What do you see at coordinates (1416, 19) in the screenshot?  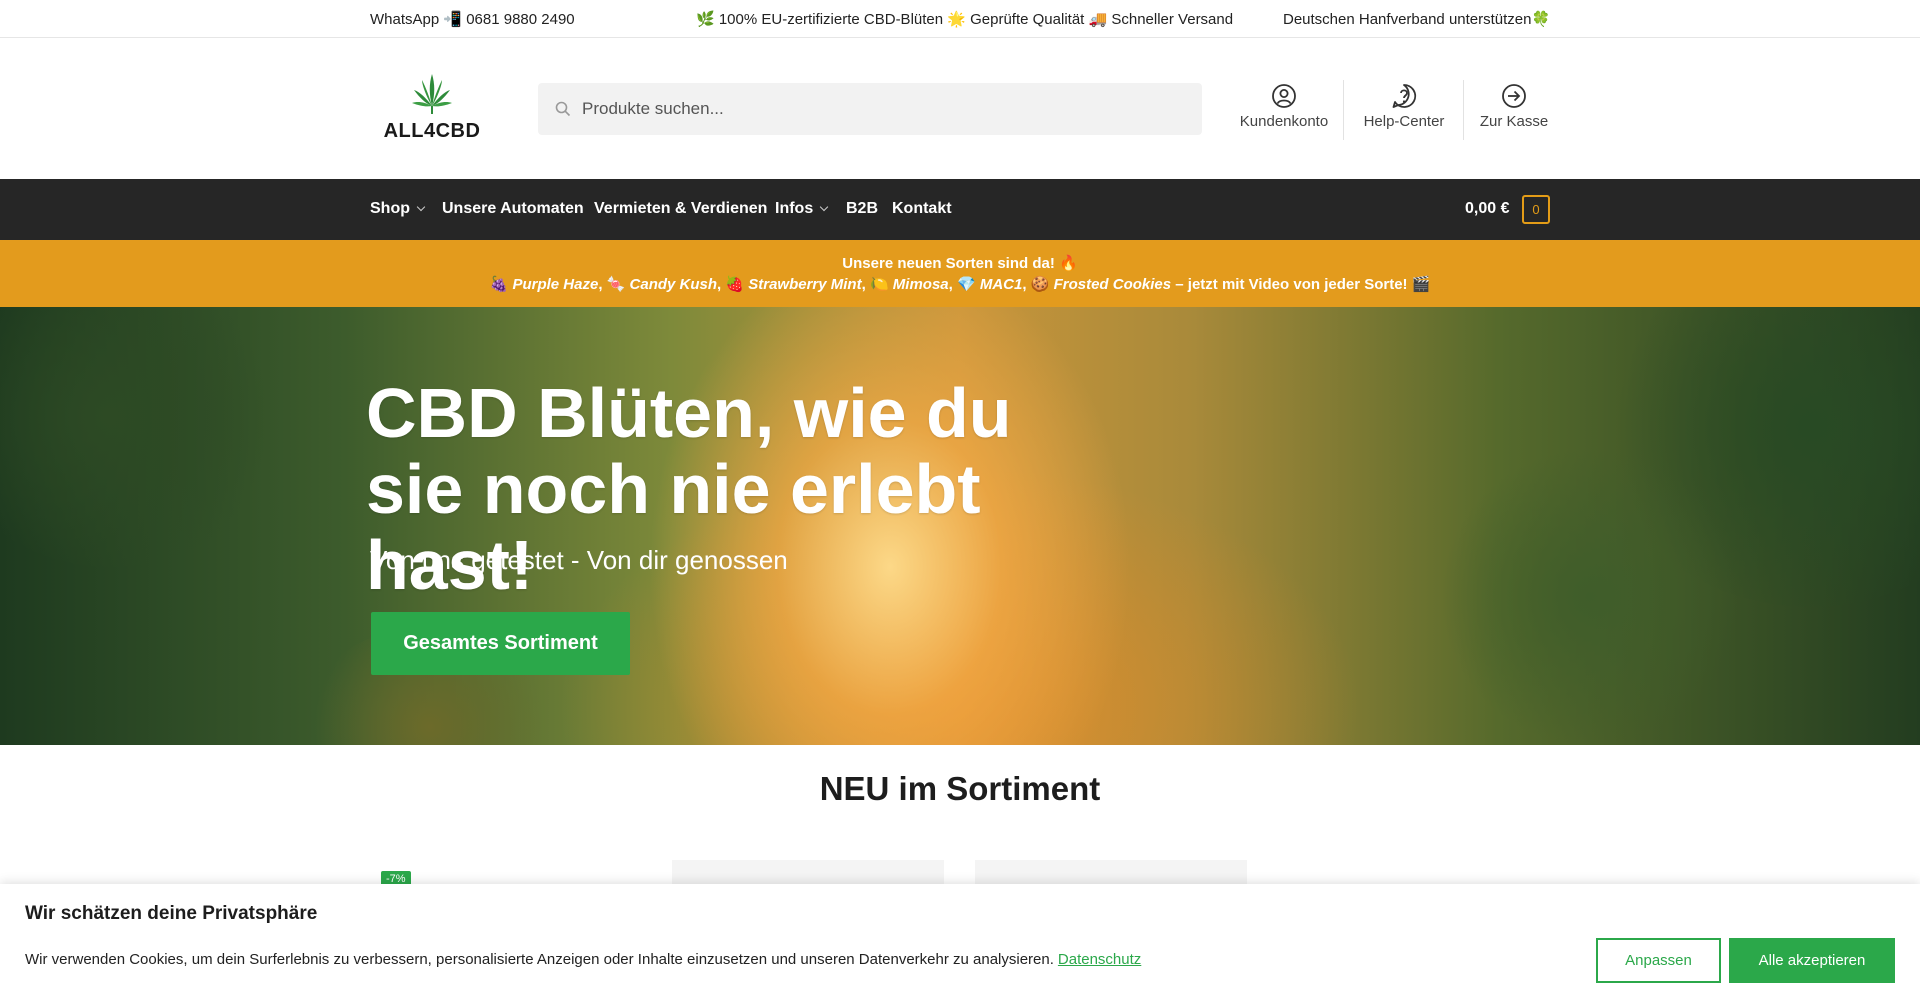 I see `support-link: Deutschen Hanfverband unterstützen🍀` at bounding box center [1416, 19].